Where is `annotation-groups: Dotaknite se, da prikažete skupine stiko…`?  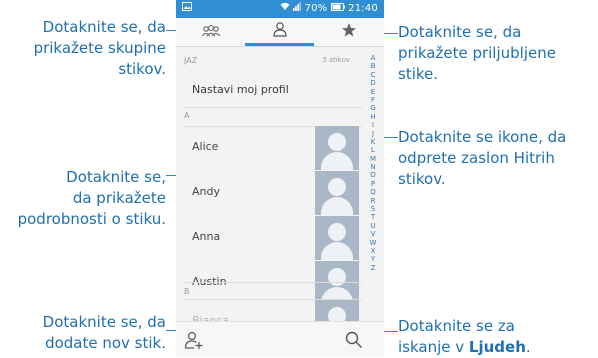 annotation-groups: Dotaknite se, da prikažete skupine stiko… is located at coordinates (83, 48).